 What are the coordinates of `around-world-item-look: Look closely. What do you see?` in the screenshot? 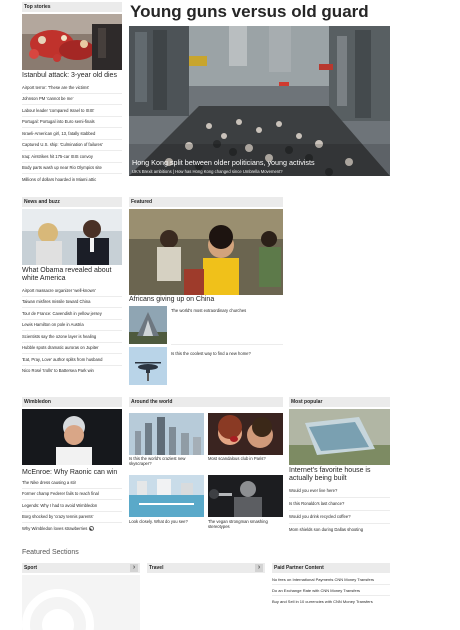 It's located at (166, 521).